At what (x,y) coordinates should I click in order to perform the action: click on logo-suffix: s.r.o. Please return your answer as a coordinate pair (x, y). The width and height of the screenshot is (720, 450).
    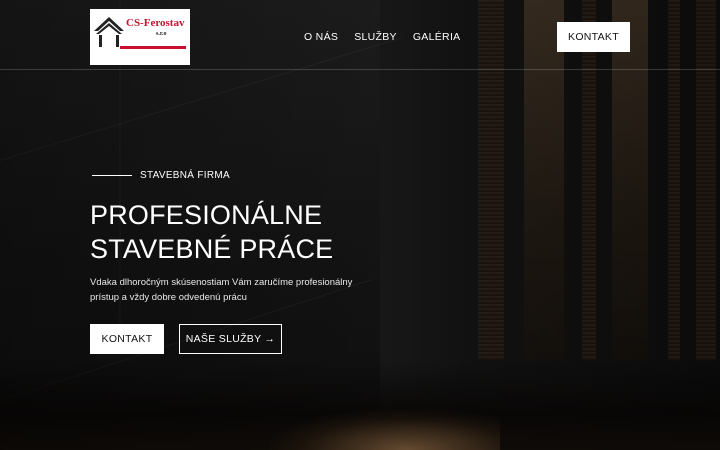
    Looking at the image, I should click on (161, 34).